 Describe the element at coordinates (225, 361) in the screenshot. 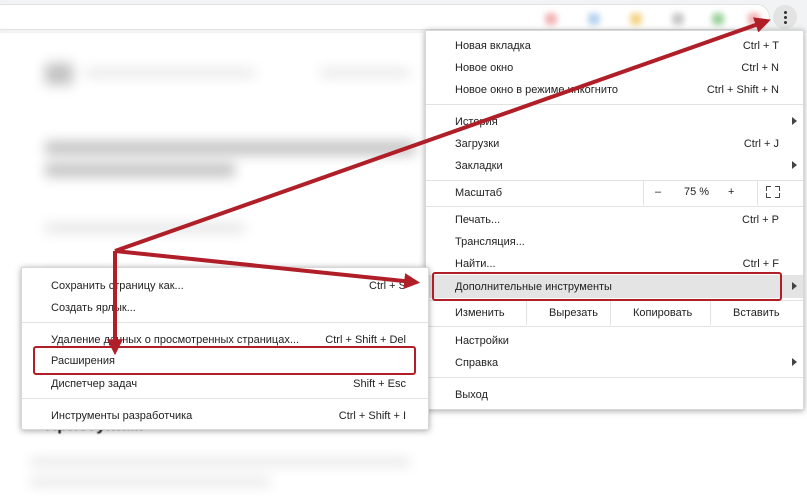

I see `submenu-item-extensions: Расширения` at that location.